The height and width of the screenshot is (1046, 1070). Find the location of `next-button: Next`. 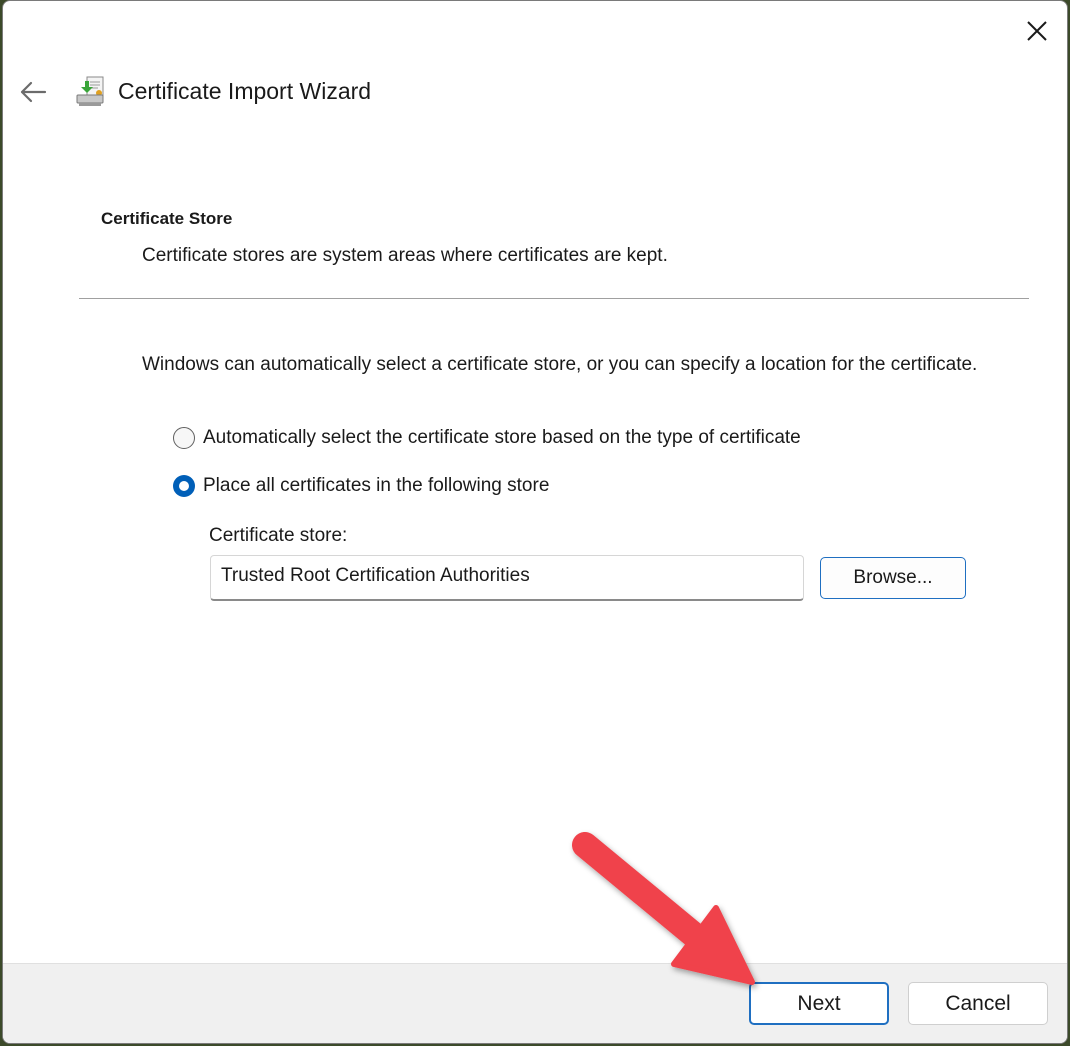

next-button: Next is located at coordinates (819, 1003).